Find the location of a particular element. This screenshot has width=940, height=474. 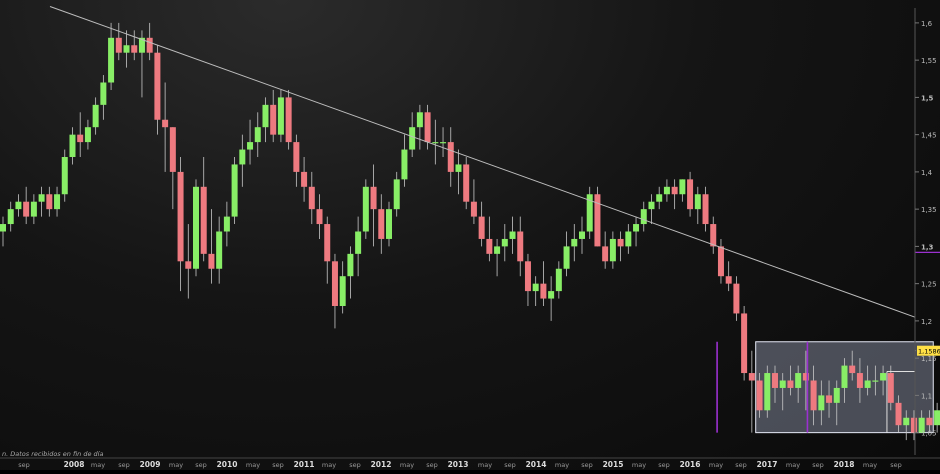

x-tick-label: 2013 is located at coordinates (458, 464).